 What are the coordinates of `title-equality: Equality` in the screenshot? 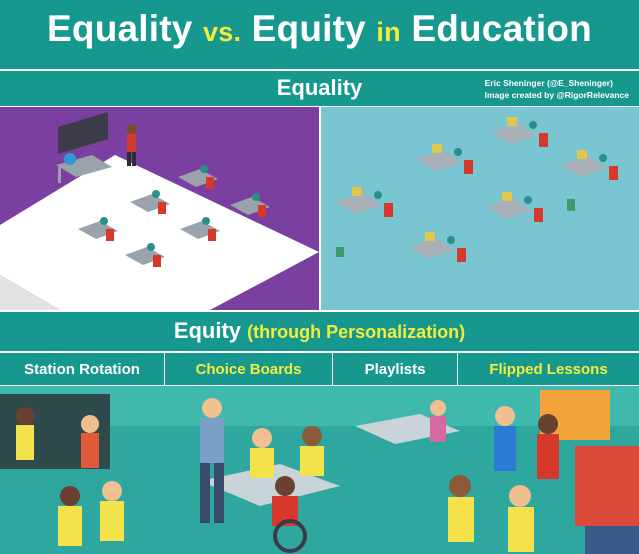 It's located at (120, 28).